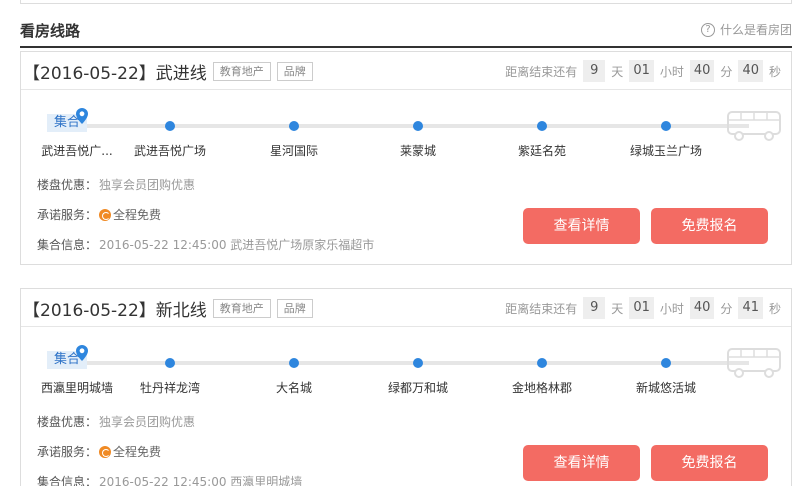  I want to click on help-link: ? 什么是看房团, so click(746, 29).